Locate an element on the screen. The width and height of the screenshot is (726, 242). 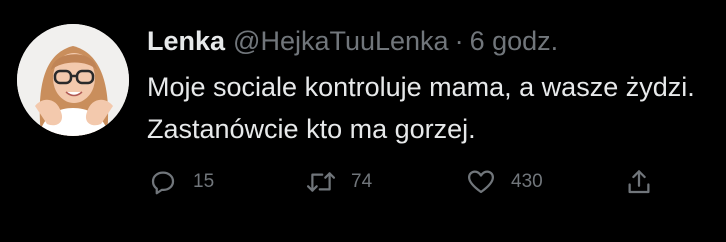
heart-icon is located at coordinates (481, 182).